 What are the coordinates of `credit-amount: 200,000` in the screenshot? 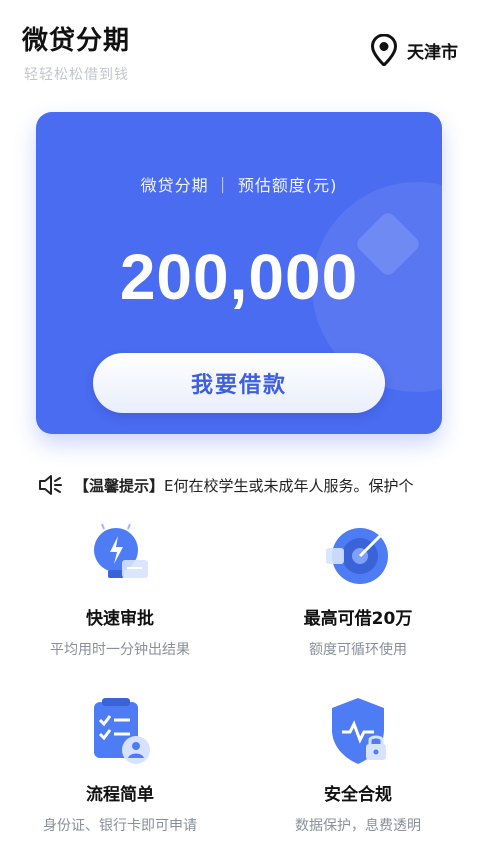 It's located at (239, 277).